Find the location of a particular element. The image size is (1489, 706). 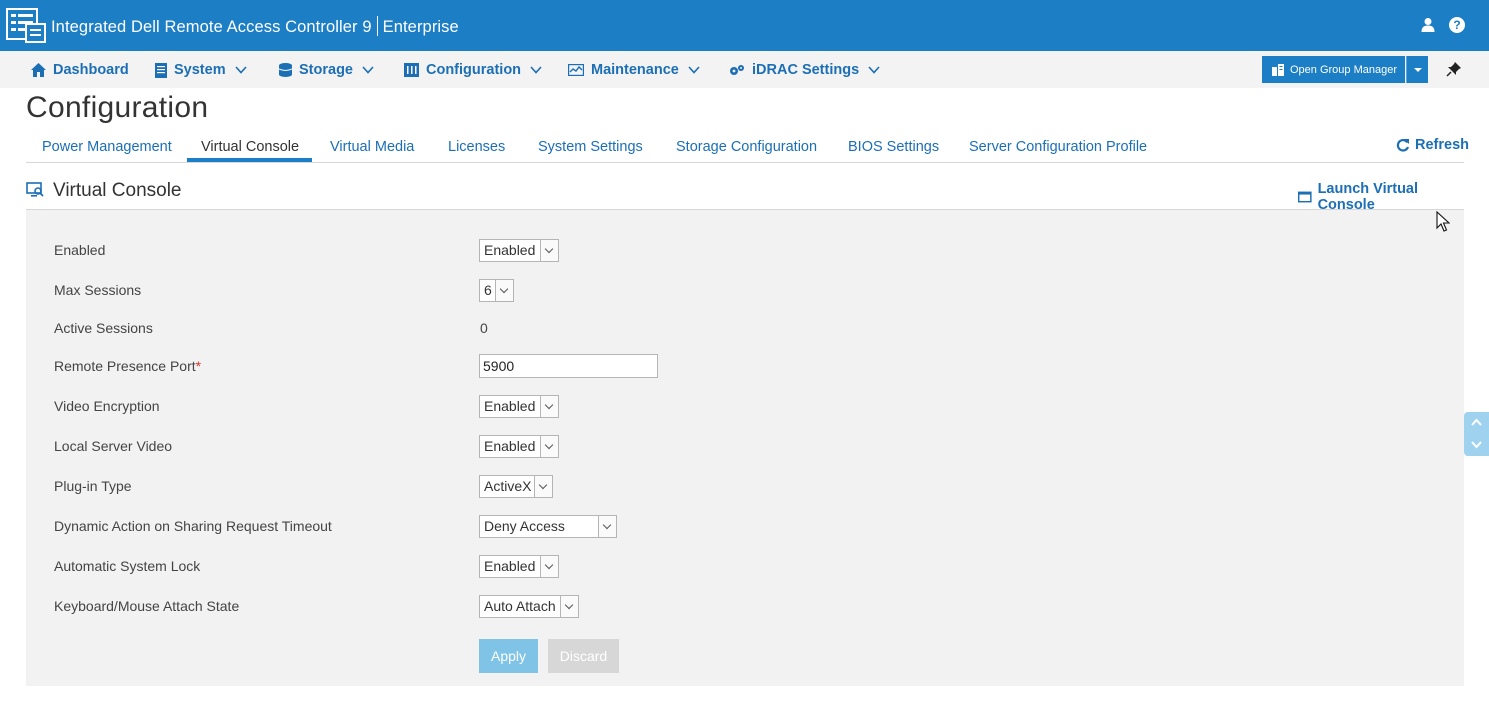

nav-maintenance: Maintenance is located at coordinates (634, 70).